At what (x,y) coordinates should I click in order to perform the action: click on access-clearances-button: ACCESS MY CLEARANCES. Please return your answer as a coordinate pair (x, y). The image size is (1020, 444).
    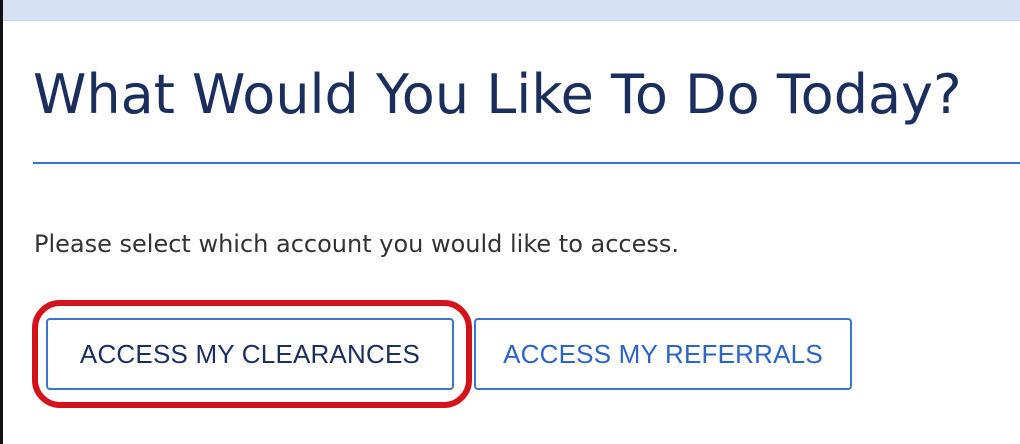
    Looking at the image, I should click on (250, 354).